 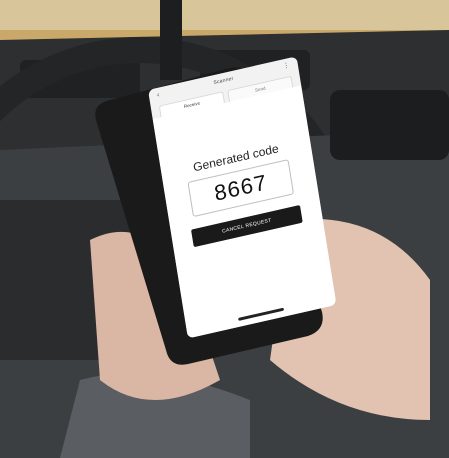 What do you see at coordinates (162, 95) in the screenshot?
I see `back-icon: ‹` at bounding box center [162, 95].